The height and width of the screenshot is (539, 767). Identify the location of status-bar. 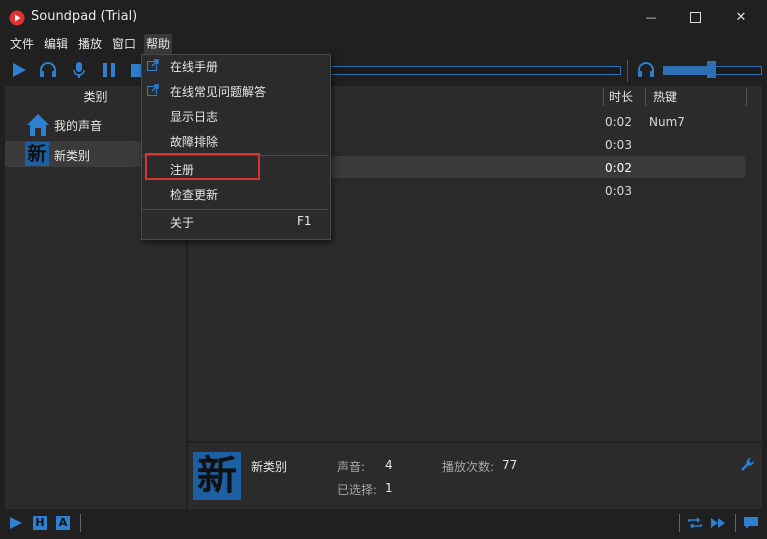
(383, 524).